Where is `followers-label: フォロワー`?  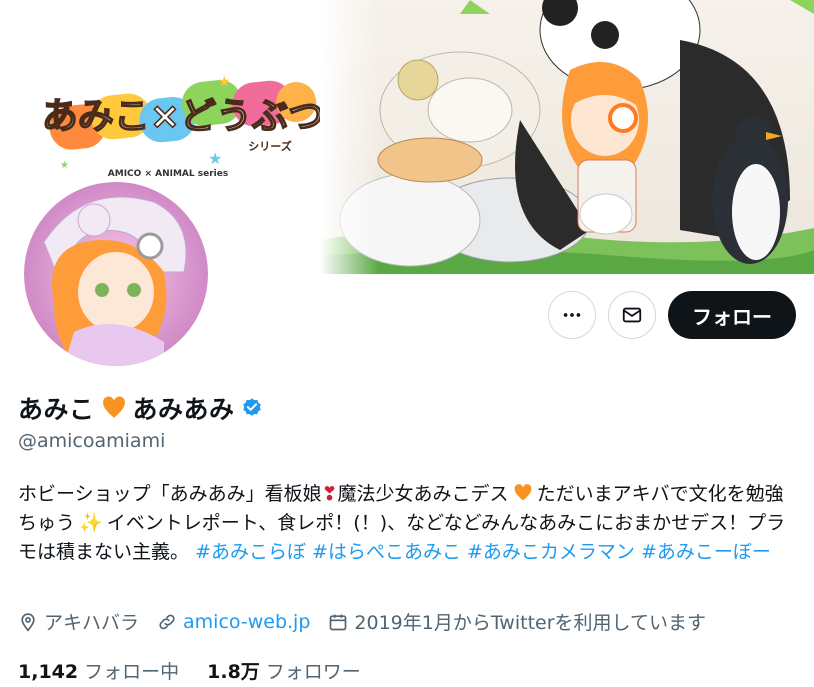 followers-label: フォロワー is located at coordinates (313, 672).